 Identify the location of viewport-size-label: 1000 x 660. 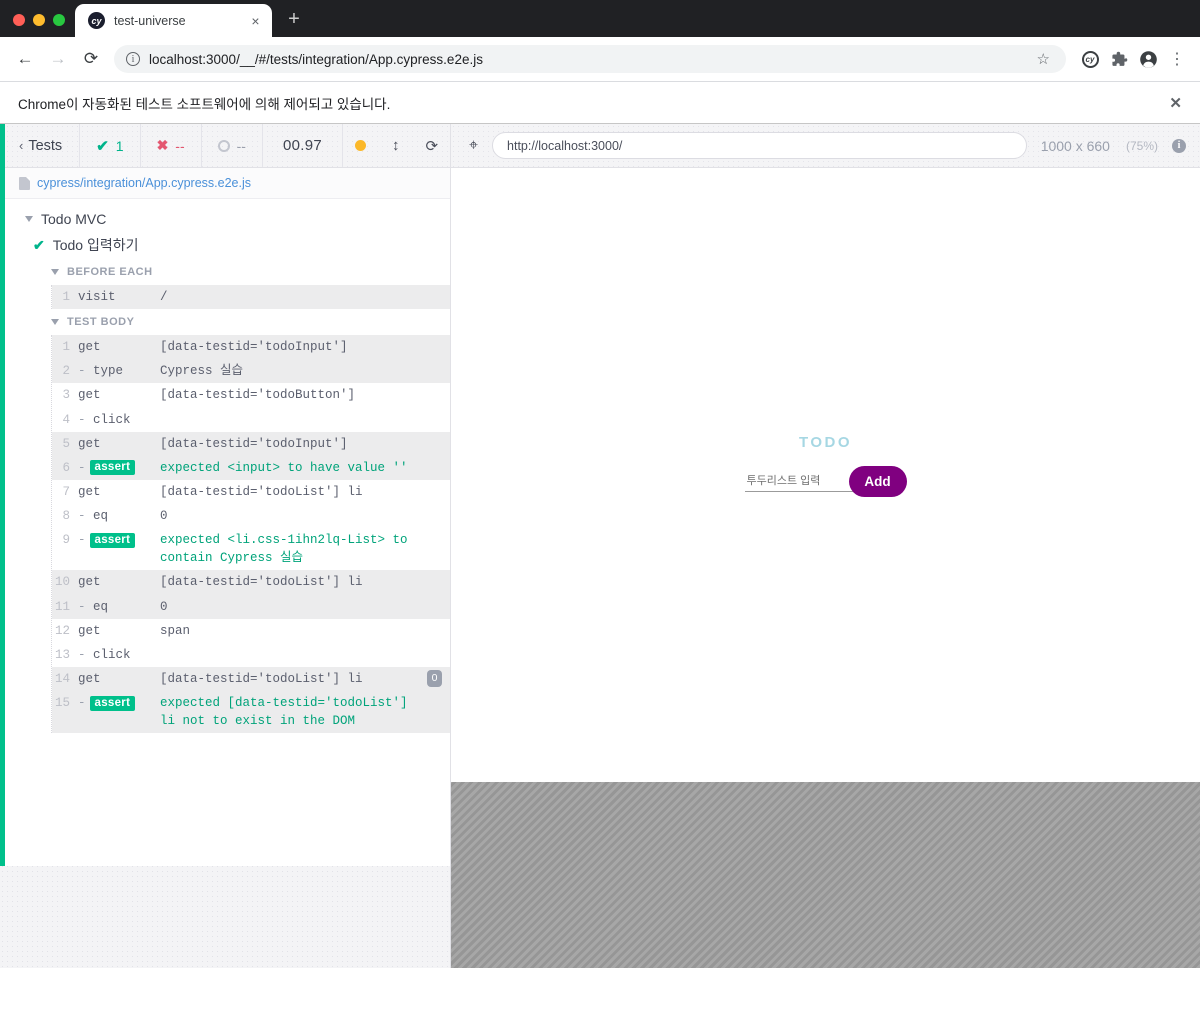
(1075, 145).